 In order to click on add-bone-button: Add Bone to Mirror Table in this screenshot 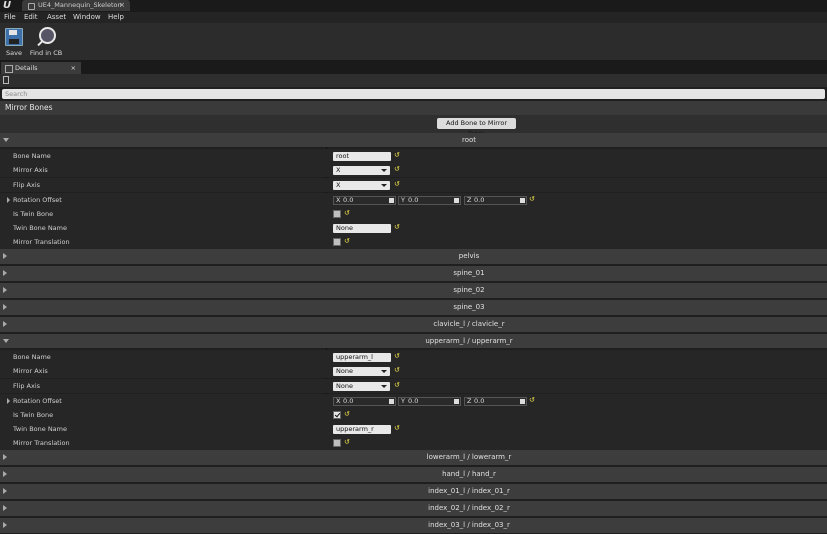, I will do `click(476, 128)`.